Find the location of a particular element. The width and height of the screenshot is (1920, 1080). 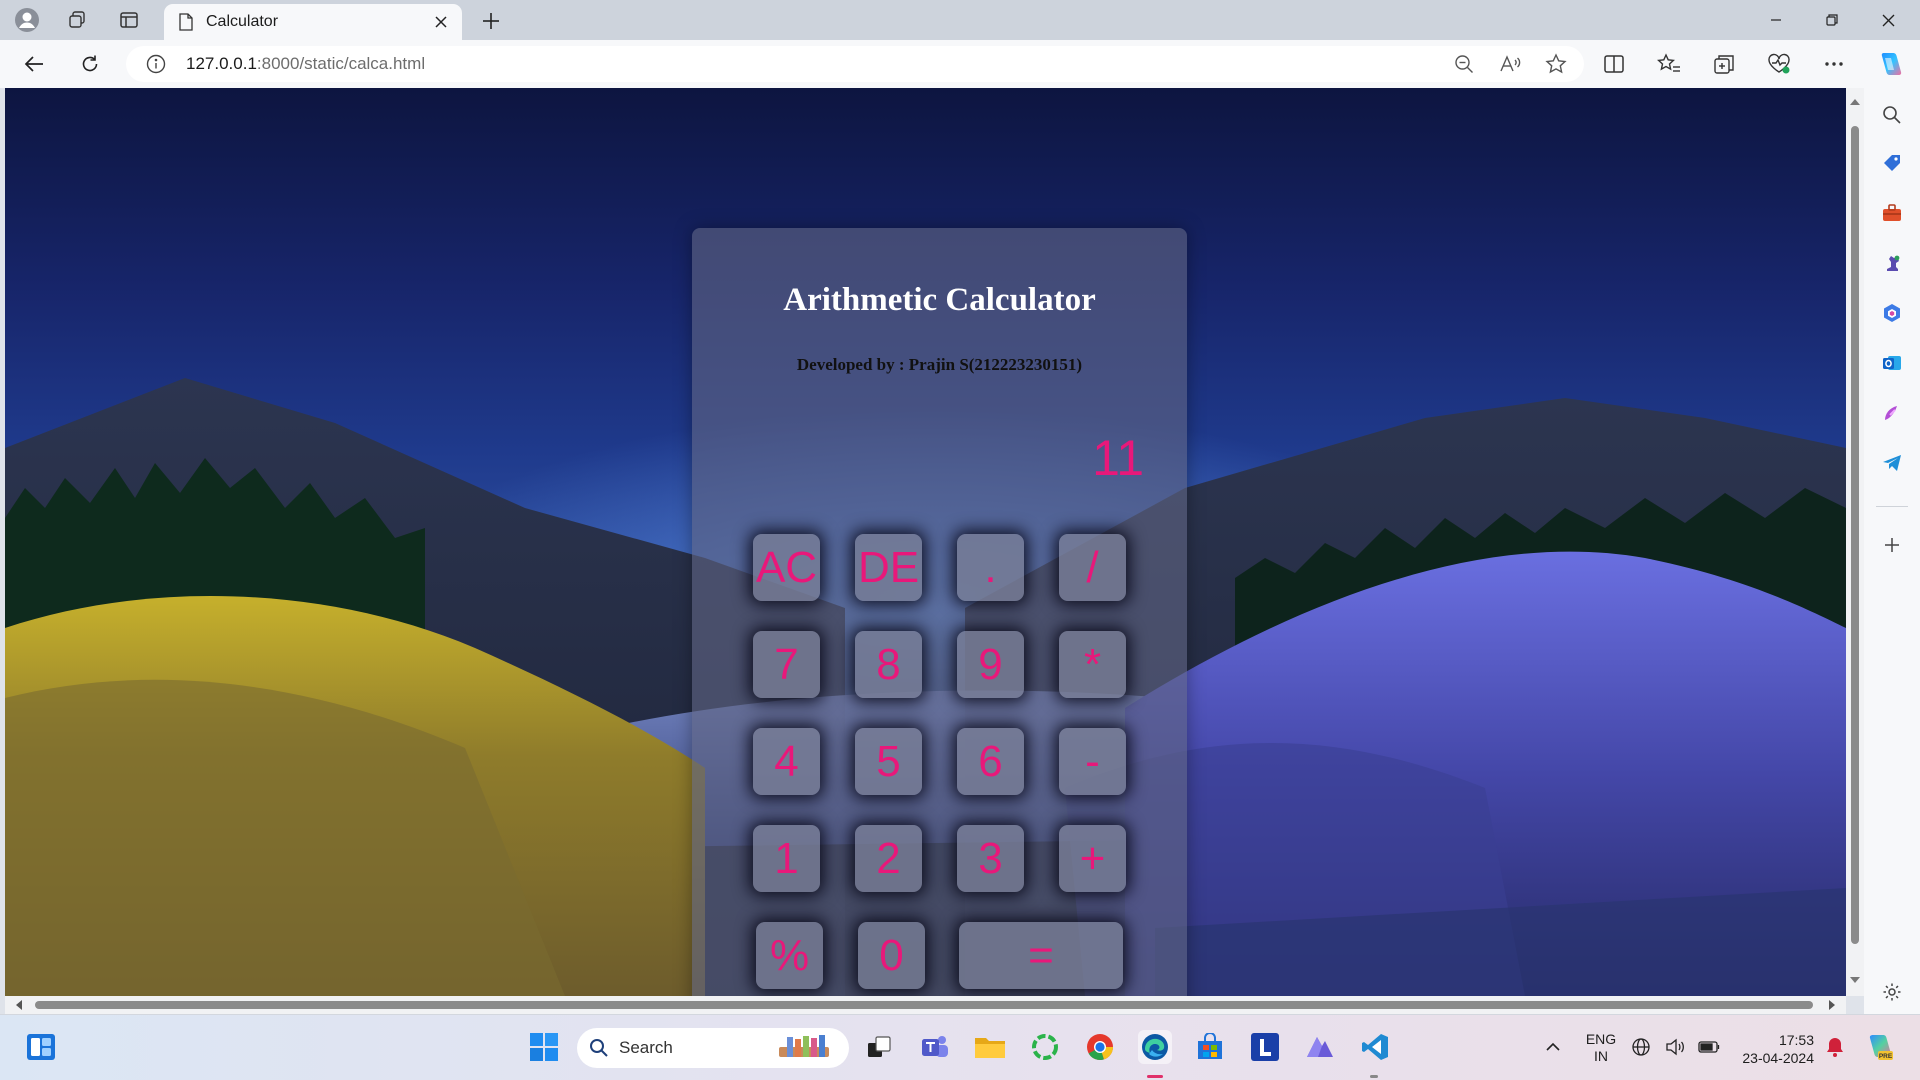

zoom-out-icon is located at coordinates (1464, 64).